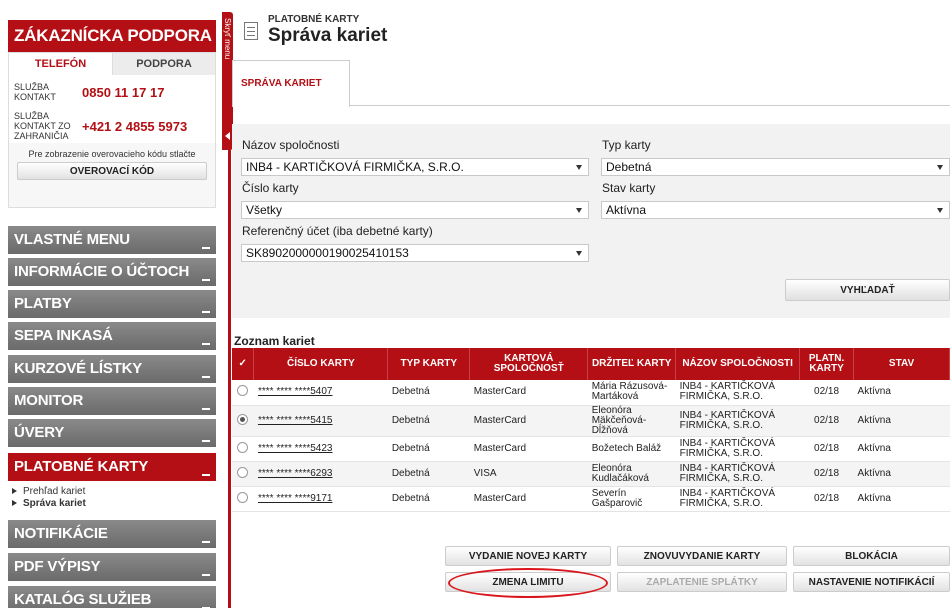 The width and height of the screenshot is (950, 608). I want to click on card-number-link: **** **** ****6293, so click(295, 473).